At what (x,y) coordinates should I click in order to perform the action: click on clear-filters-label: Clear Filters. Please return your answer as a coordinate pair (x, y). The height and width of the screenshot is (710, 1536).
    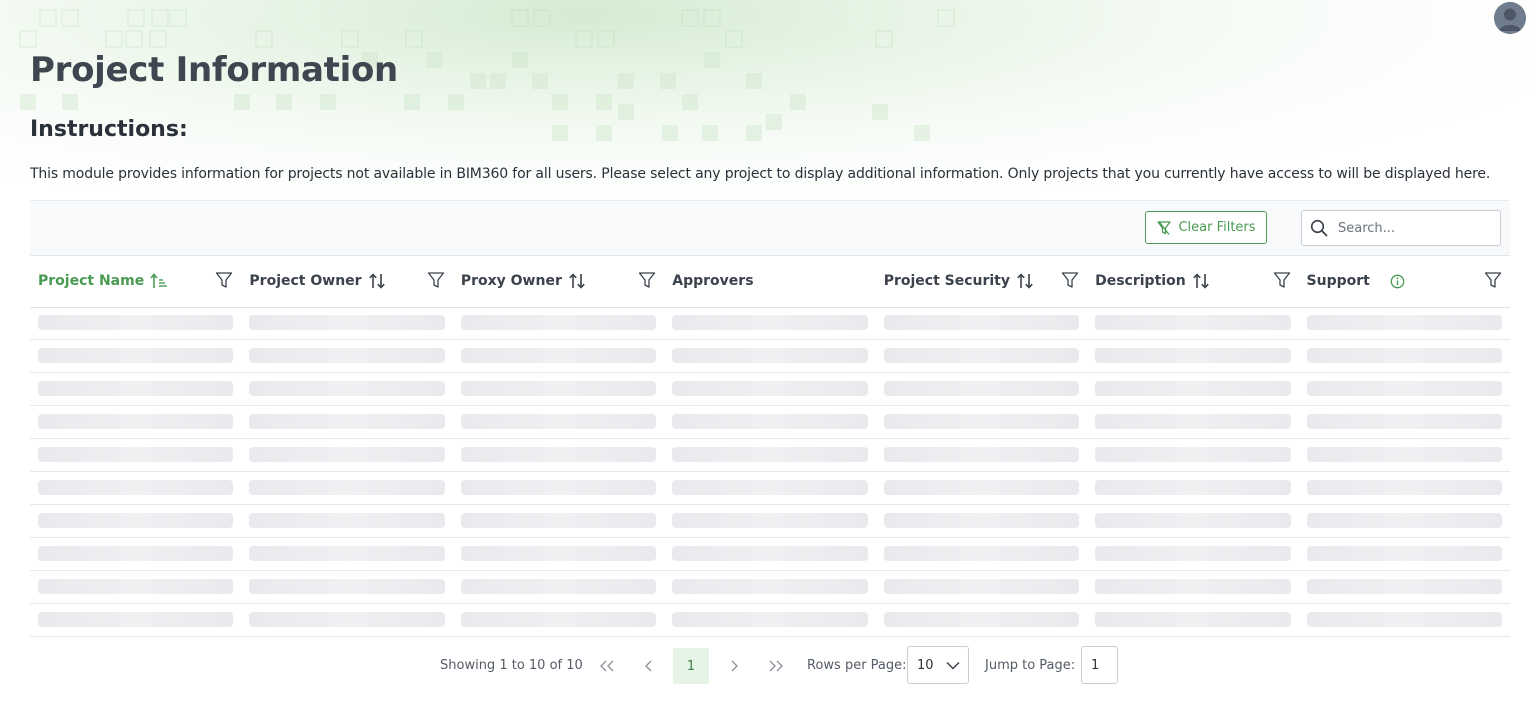
    Looking at the image, I should click on (1217, 227).